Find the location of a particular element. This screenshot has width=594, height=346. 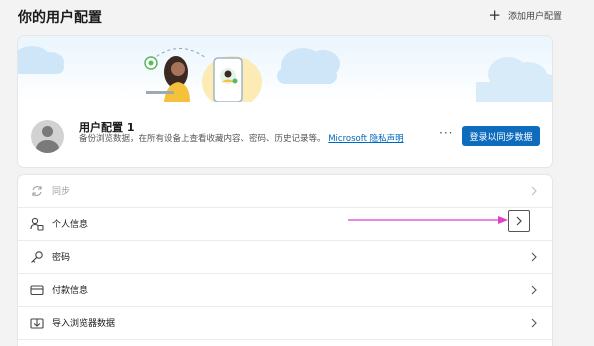

page-header: 你的用户配置 + 添加用户配置 is located at coordinates (298, 17).